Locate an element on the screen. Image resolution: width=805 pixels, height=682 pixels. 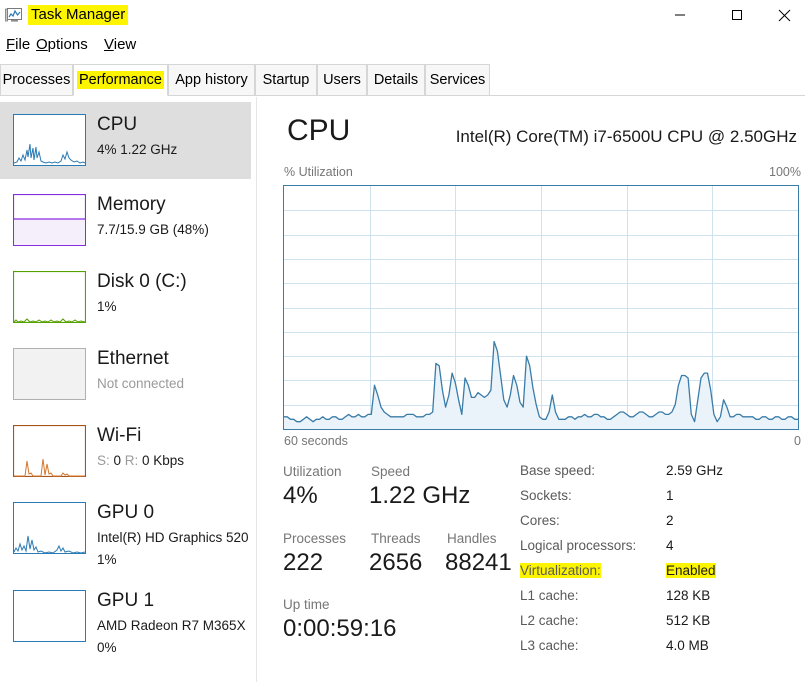
stat-value-uptime: 0:00:59:16 is located at coordinates (340, 628).